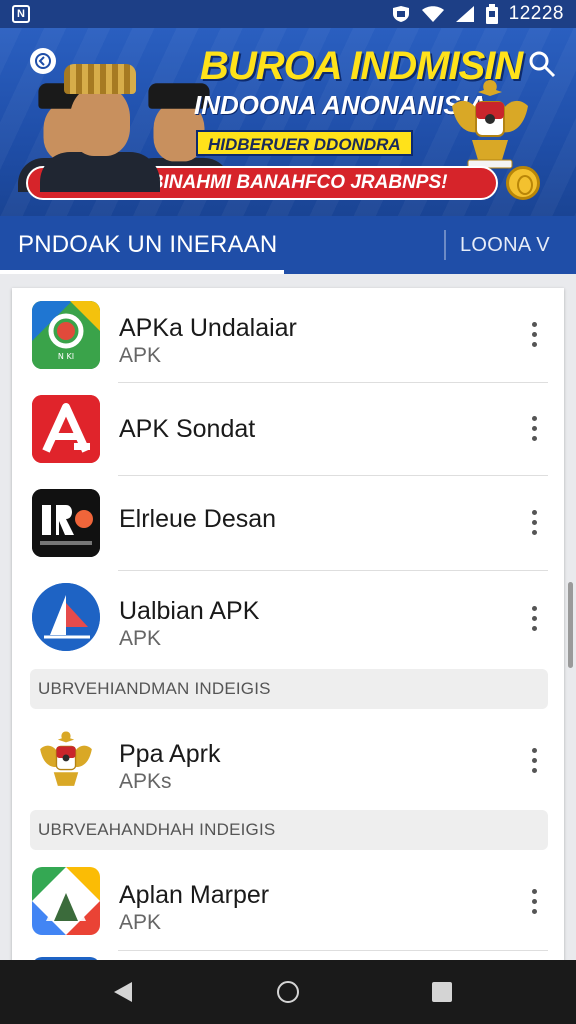  Describe the element at coordinates (442, 992) in the screenshot. I see `recent-apps-icon` at that location.